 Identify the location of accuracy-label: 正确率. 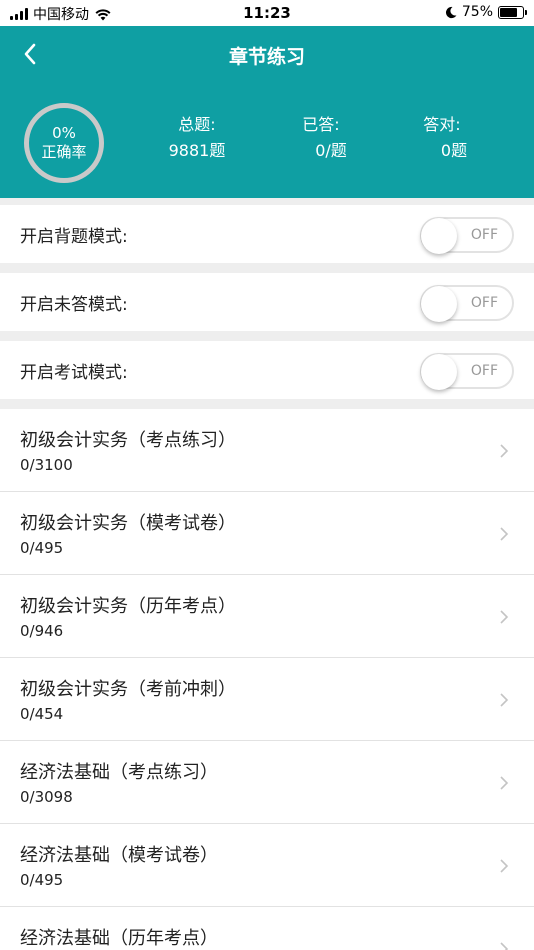
(64, 152).